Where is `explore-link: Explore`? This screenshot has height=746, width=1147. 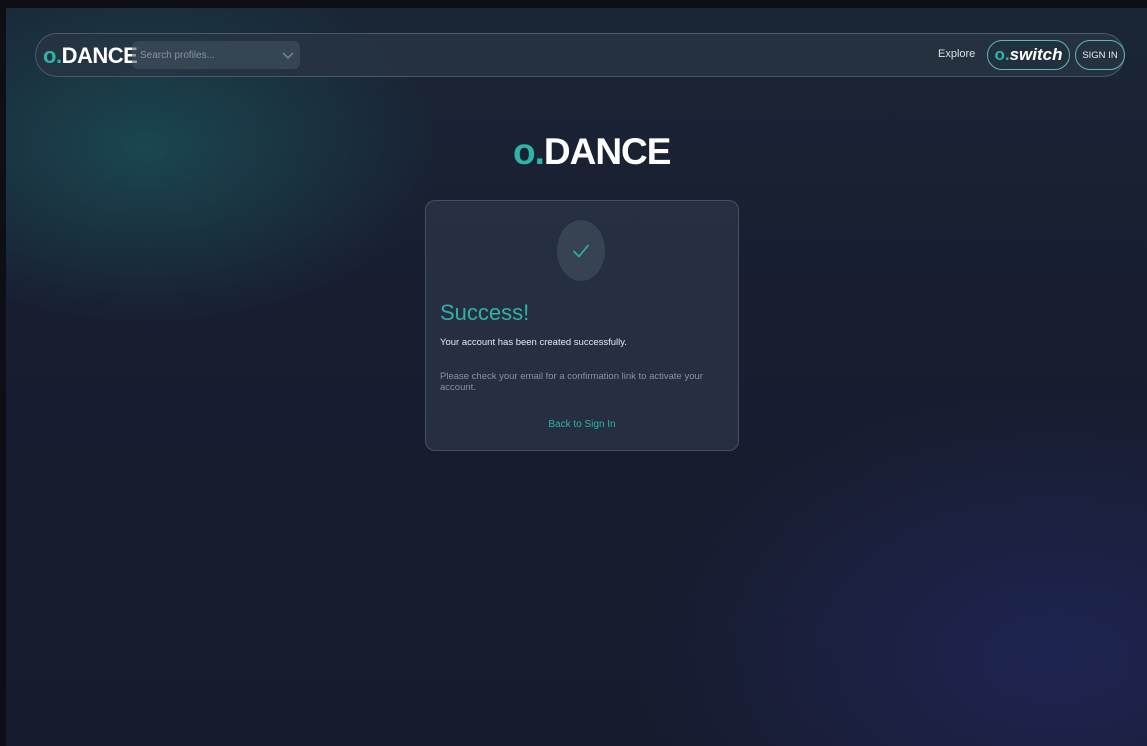 explore-link: Explore is located at coordinates (956, 54).